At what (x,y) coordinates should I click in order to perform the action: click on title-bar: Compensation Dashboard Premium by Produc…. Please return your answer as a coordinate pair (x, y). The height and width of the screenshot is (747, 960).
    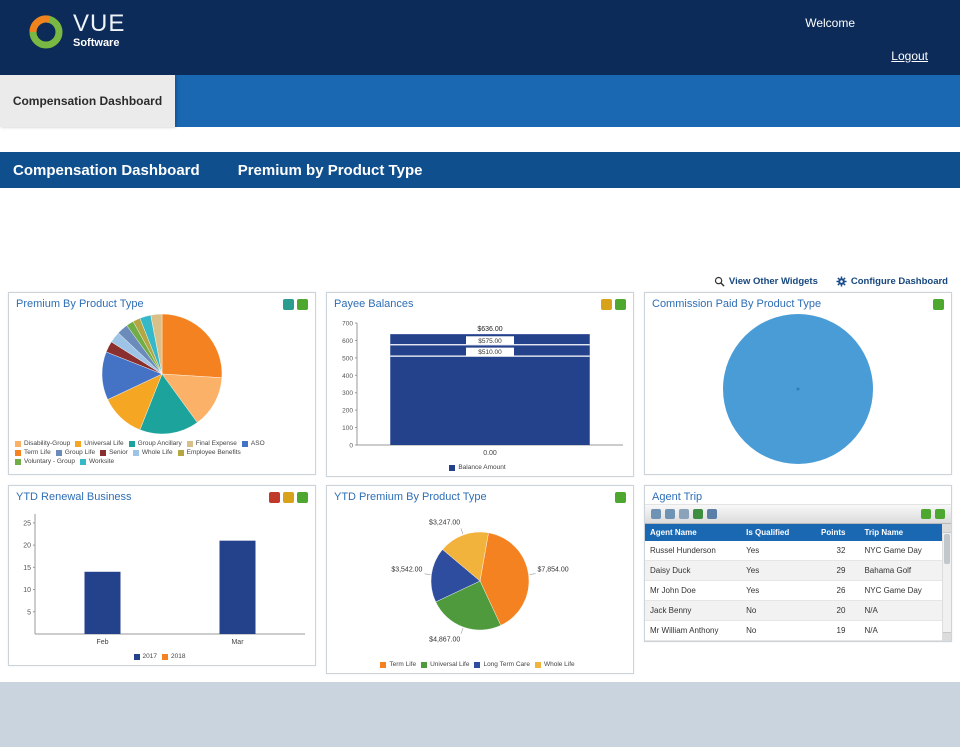
    Looking at the image, I should click on (480, 170).